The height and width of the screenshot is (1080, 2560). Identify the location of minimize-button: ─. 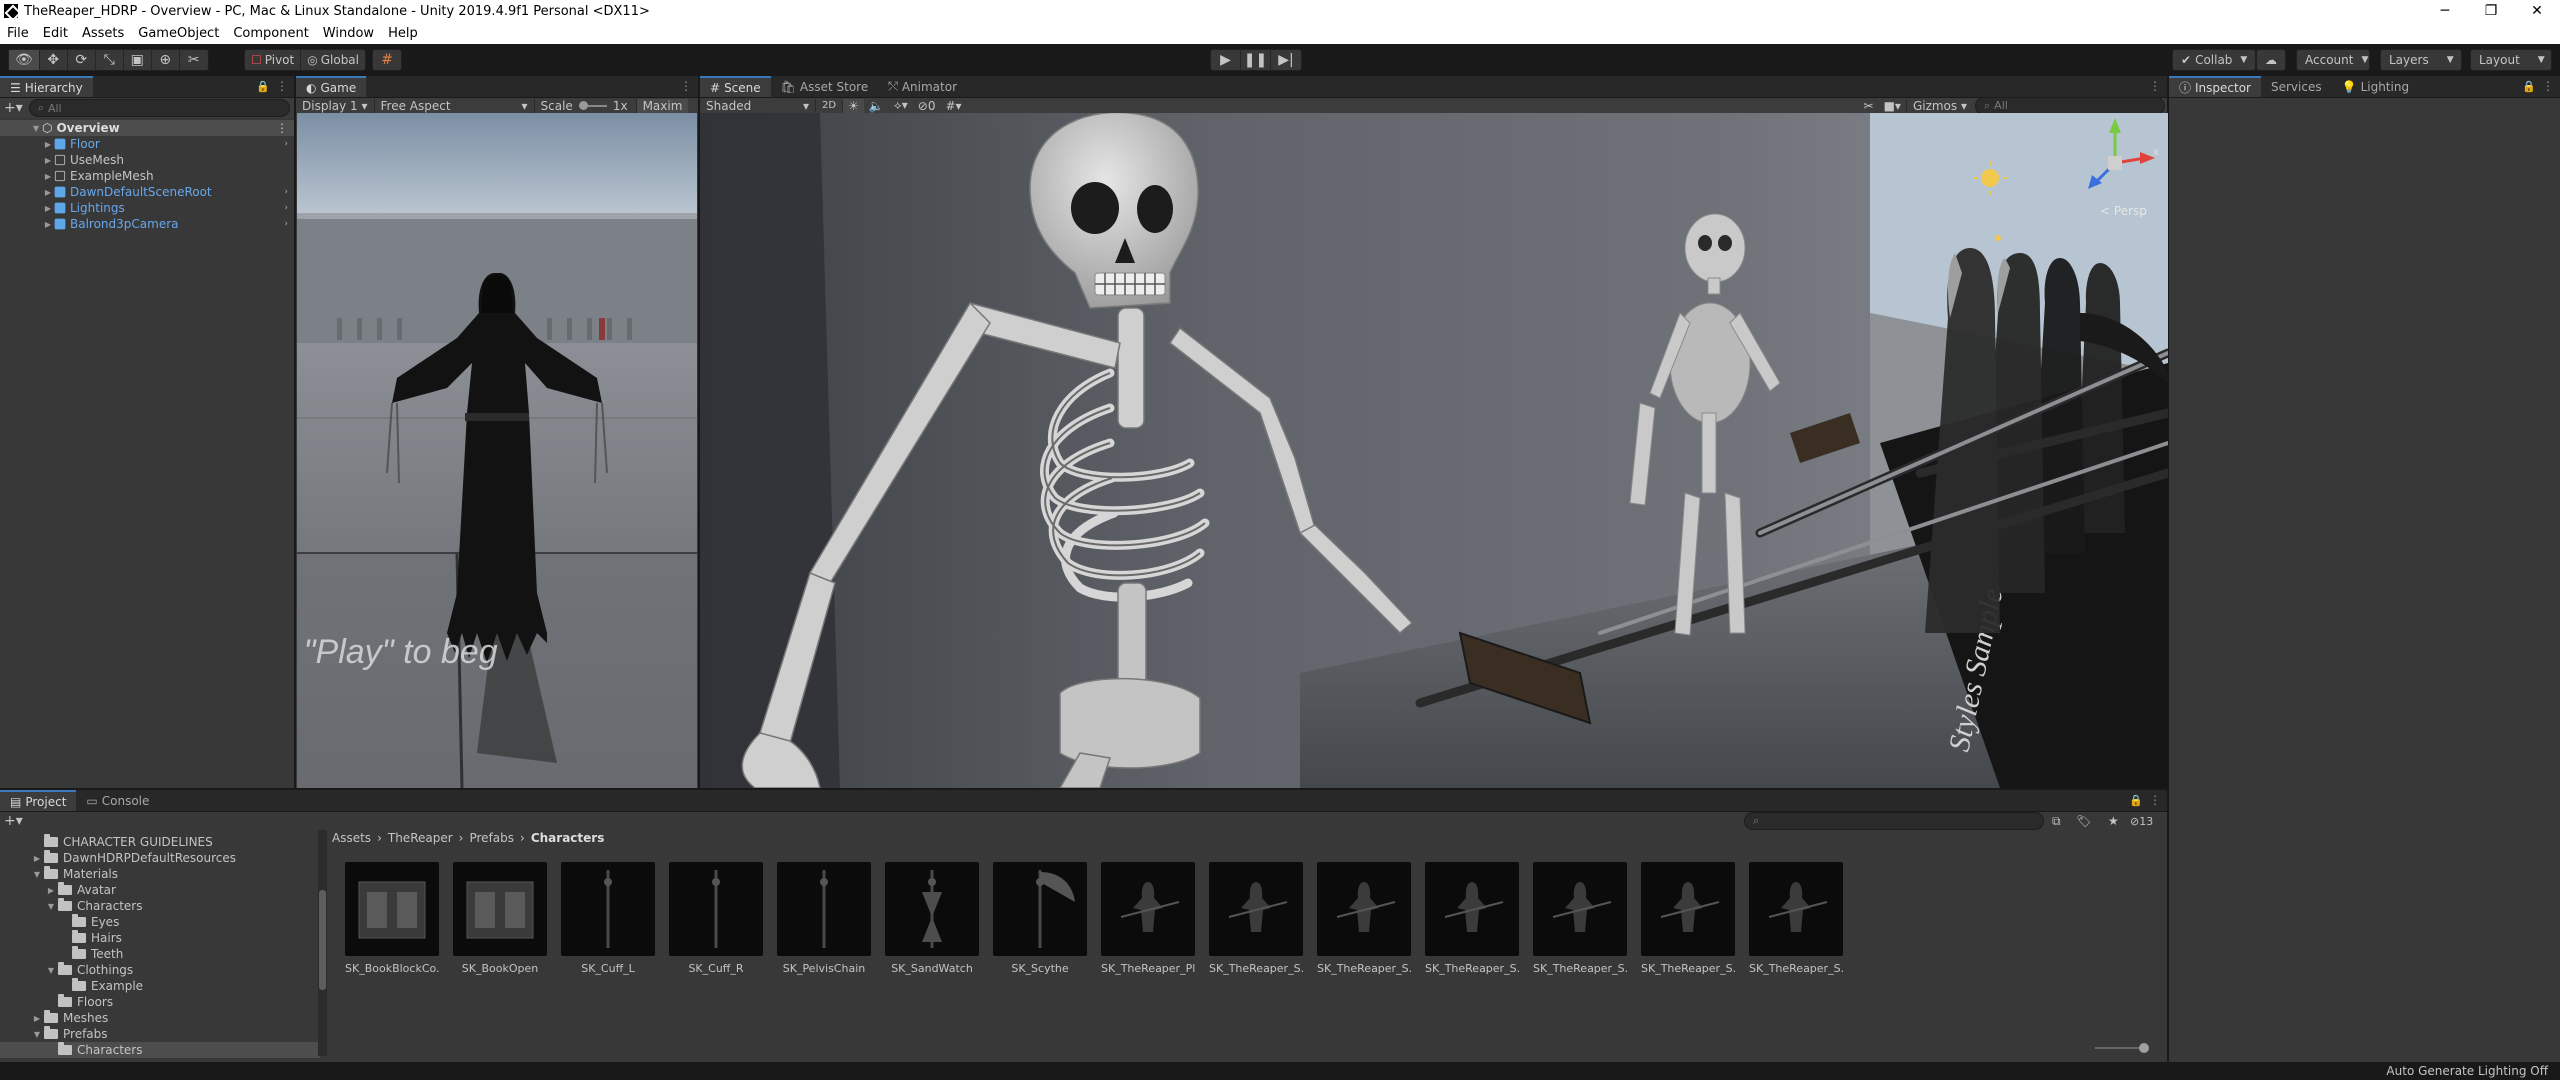
(2445, 11).